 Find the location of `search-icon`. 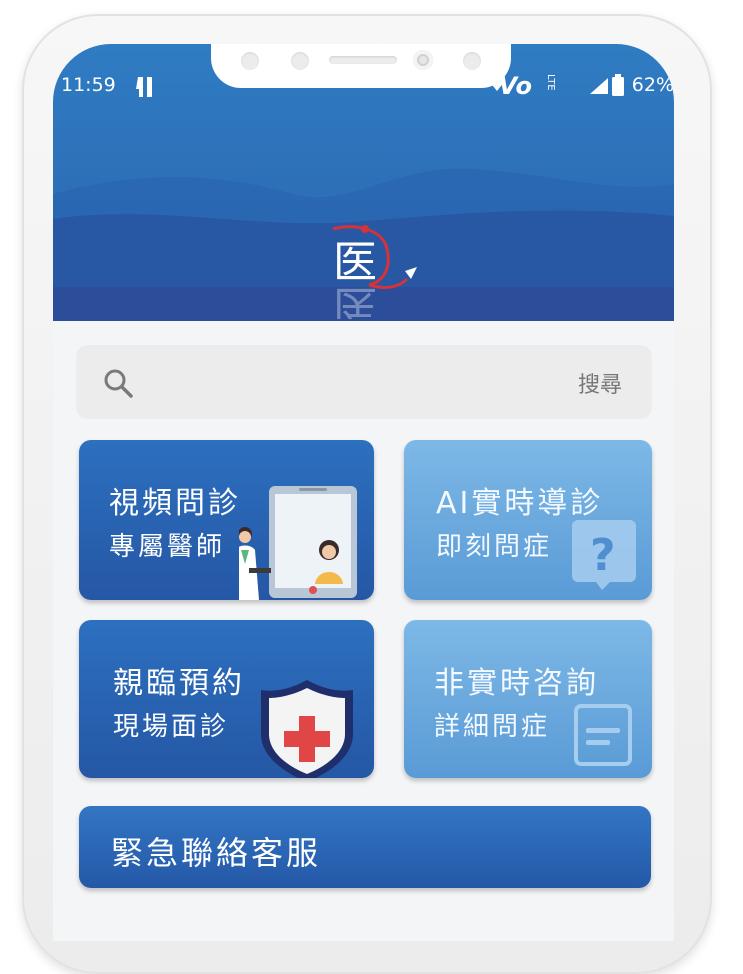

search-icon is located at coordinates (118, 385).